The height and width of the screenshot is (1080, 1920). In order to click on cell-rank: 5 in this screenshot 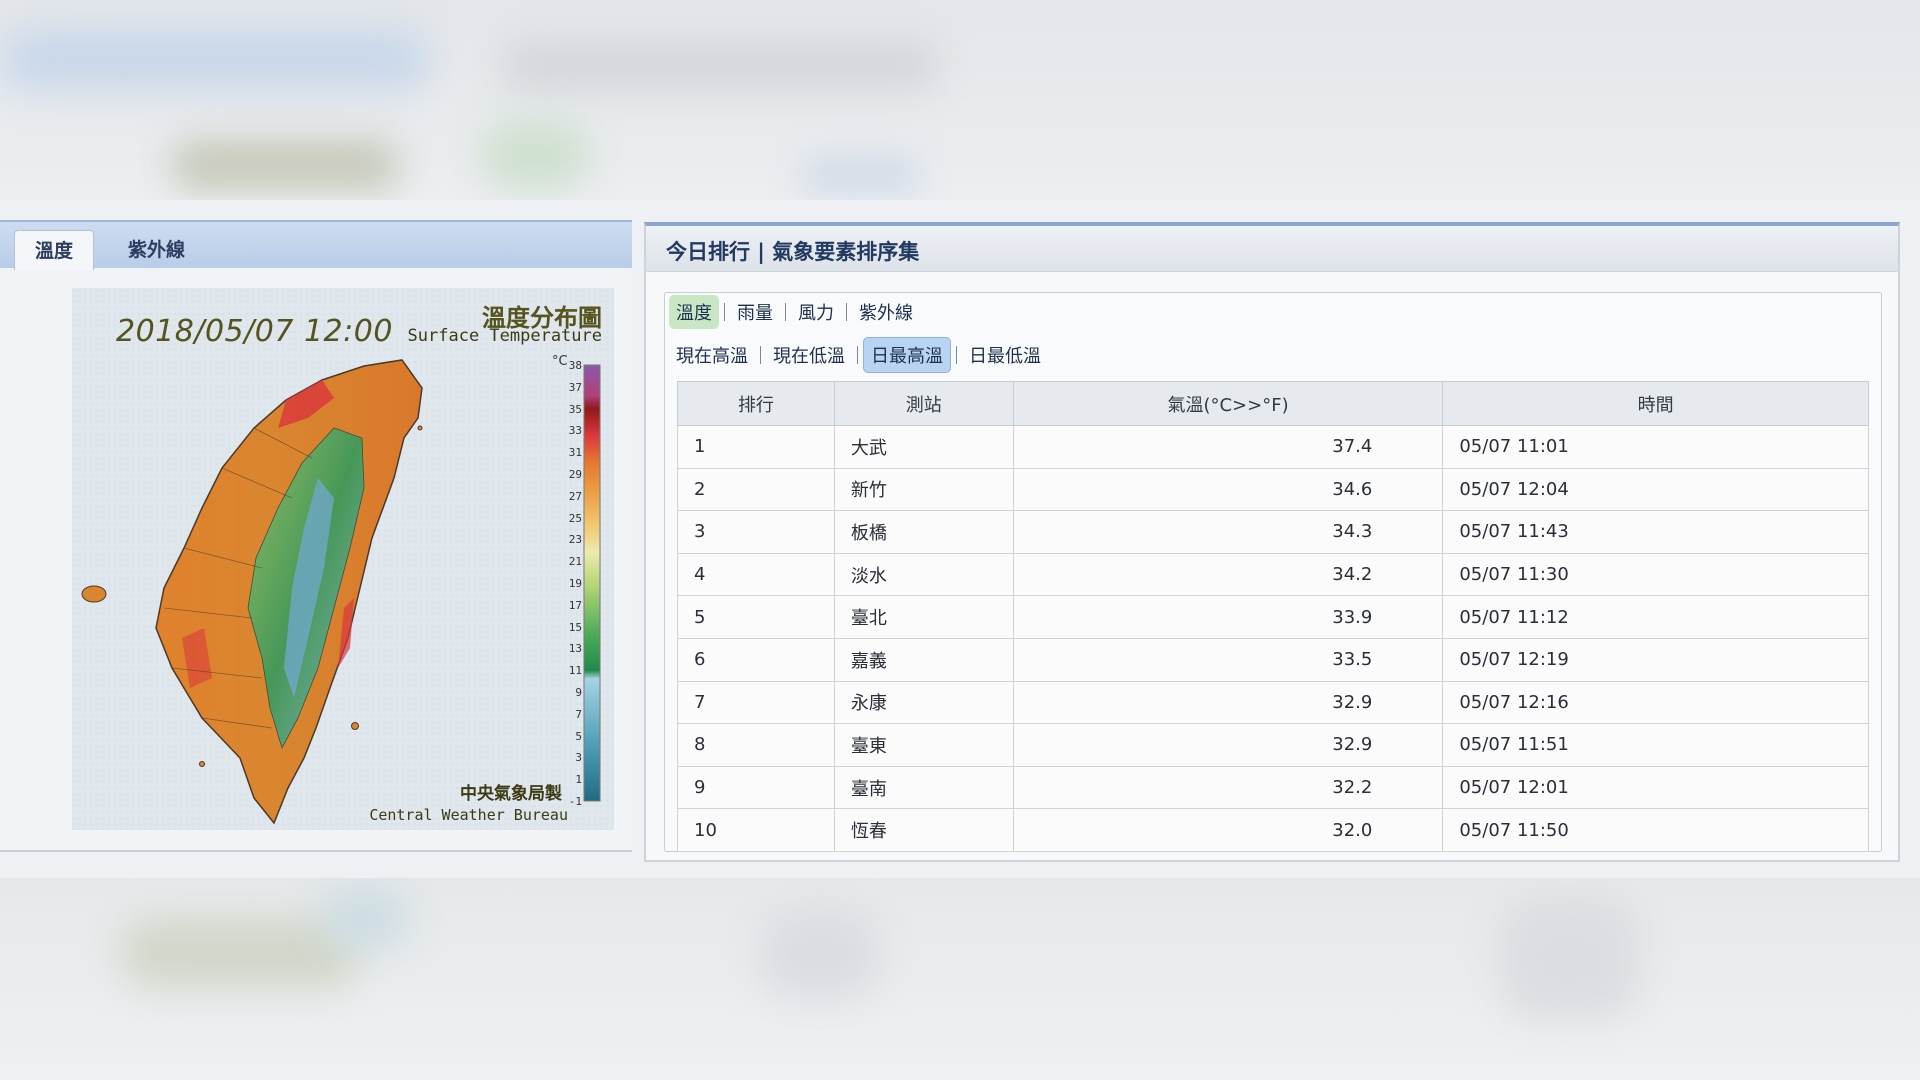, I will do `click(756, 617)`.